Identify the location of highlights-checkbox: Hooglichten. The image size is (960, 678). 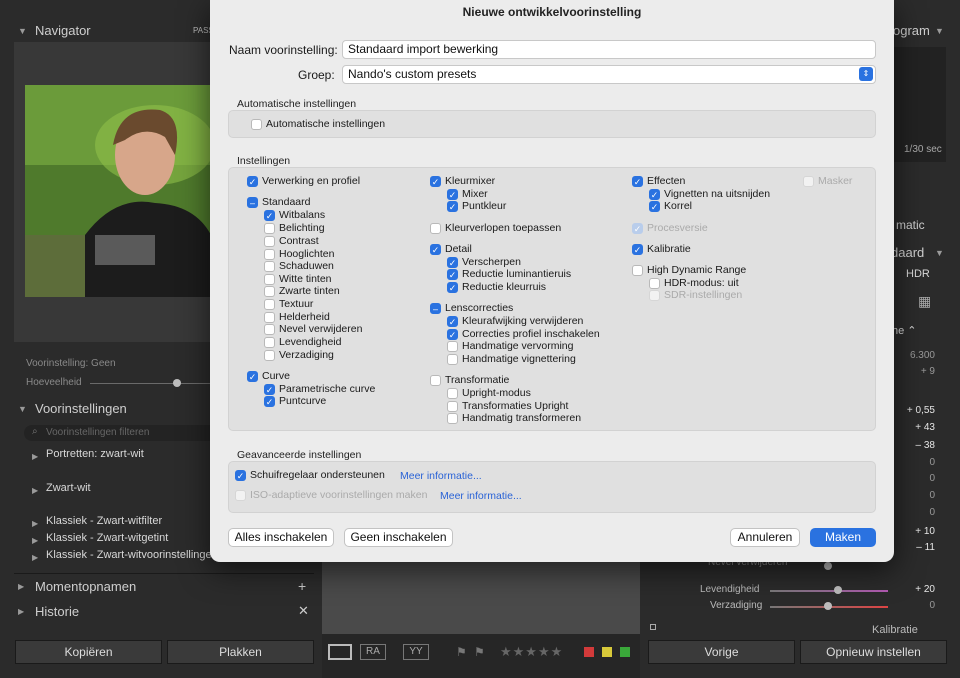
(299, 254).